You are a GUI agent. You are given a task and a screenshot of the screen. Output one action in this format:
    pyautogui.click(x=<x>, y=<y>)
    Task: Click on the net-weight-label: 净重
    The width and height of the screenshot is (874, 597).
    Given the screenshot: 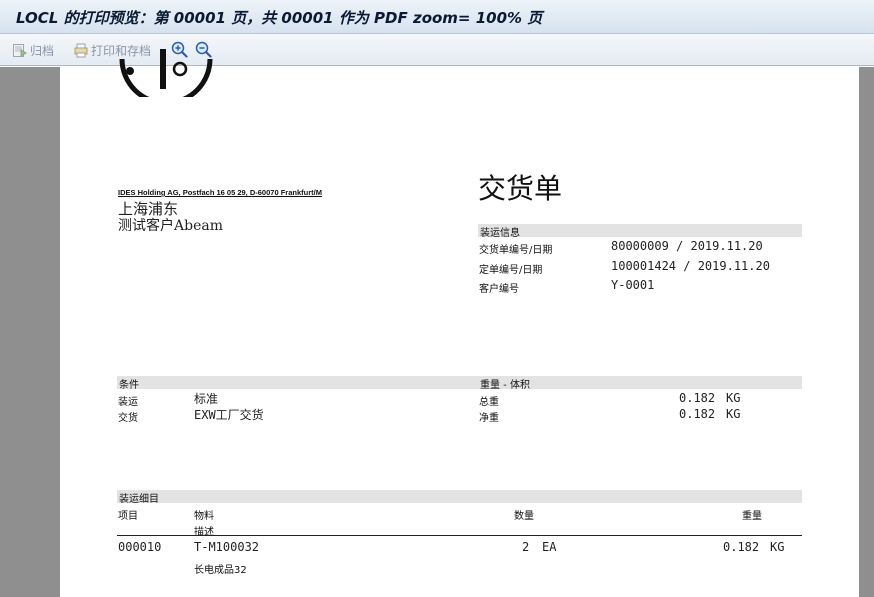 What is the action you would take?
    pyautogui.click(x=489, y=418)
    